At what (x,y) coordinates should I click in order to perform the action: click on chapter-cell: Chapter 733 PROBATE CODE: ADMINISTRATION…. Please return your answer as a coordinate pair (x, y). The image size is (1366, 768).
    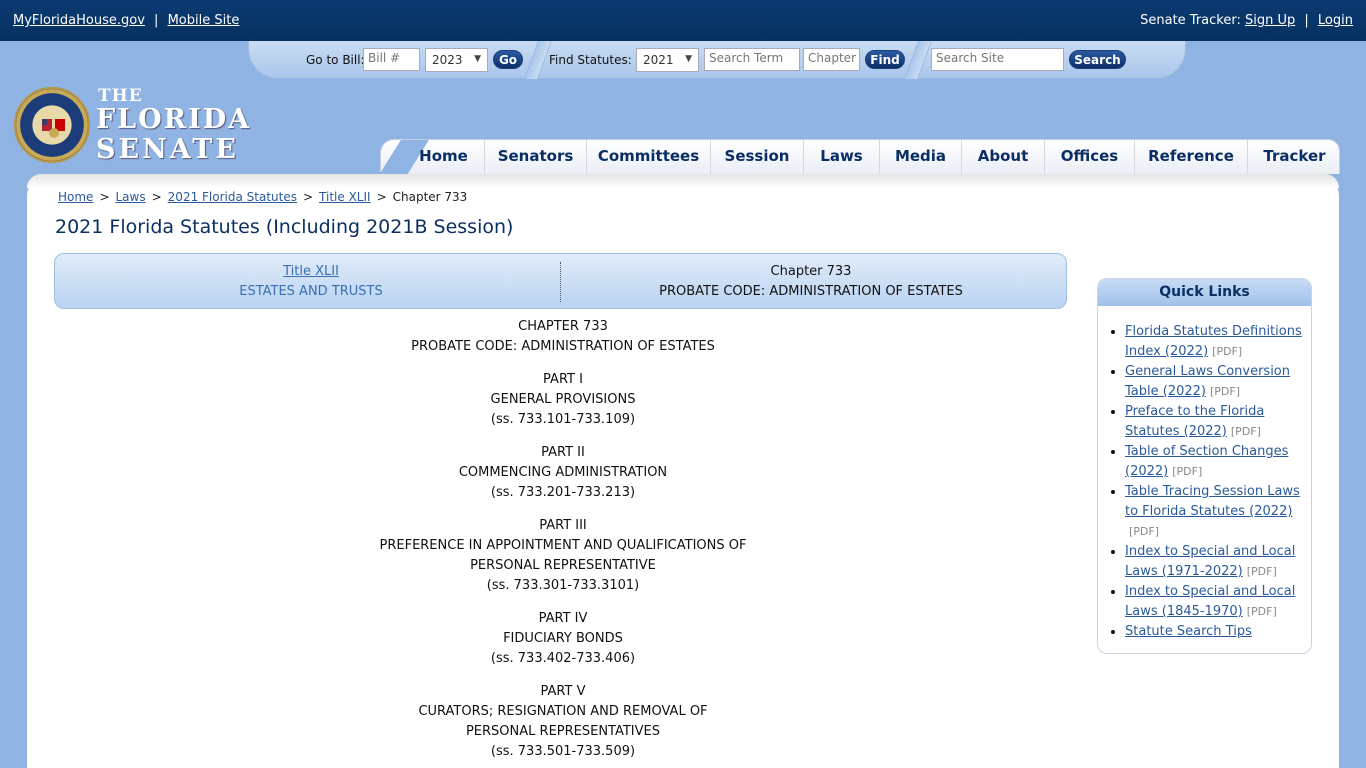
    Looking at the image, I should click on (811, 282).